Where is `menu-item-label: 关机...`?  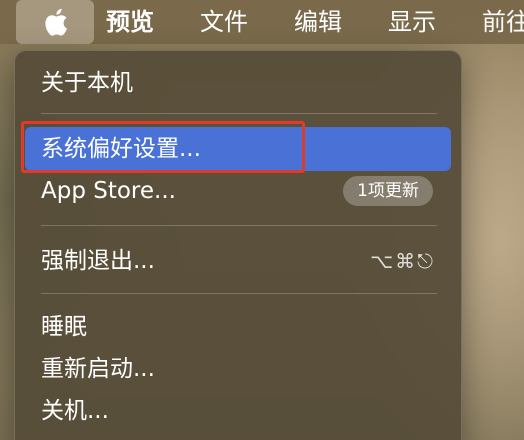 menu-item-label: 关机... is located at coordinates (75, 411).